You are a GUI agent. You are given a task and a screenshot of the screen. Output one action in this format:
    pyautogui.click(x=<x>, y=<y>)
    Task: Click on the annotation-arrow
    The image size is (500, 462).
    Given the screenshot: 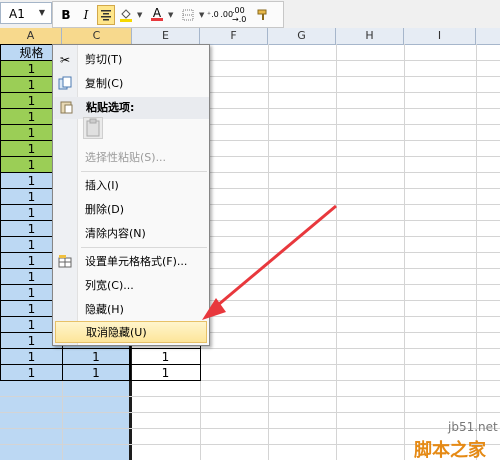 What is the action you would take?
    pyautogui.click(x=269, y=262)
    